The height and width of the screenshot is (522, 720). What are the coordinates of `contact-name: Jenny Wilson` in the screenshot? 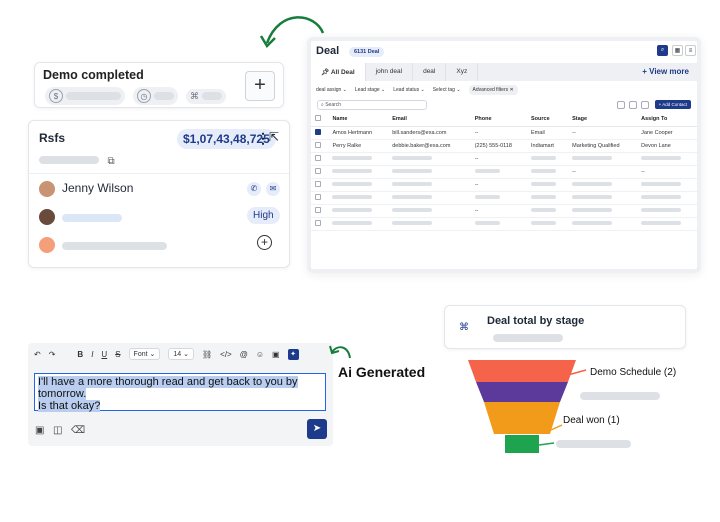 It's located at (98, 188).